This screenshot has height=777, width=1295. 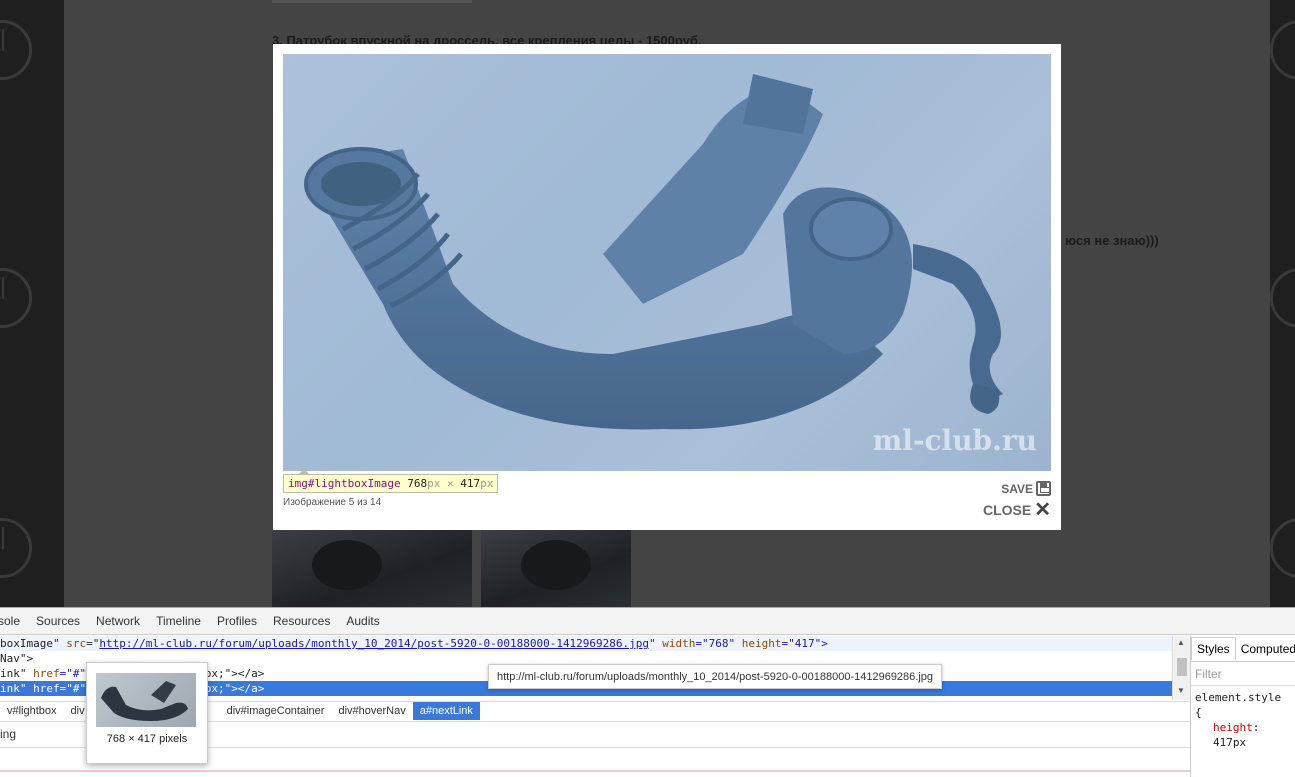 What do you see at coordinates (470, 483) in the screenshot?
I see `tooltip-height: 417` at bounding box center [470, 483].